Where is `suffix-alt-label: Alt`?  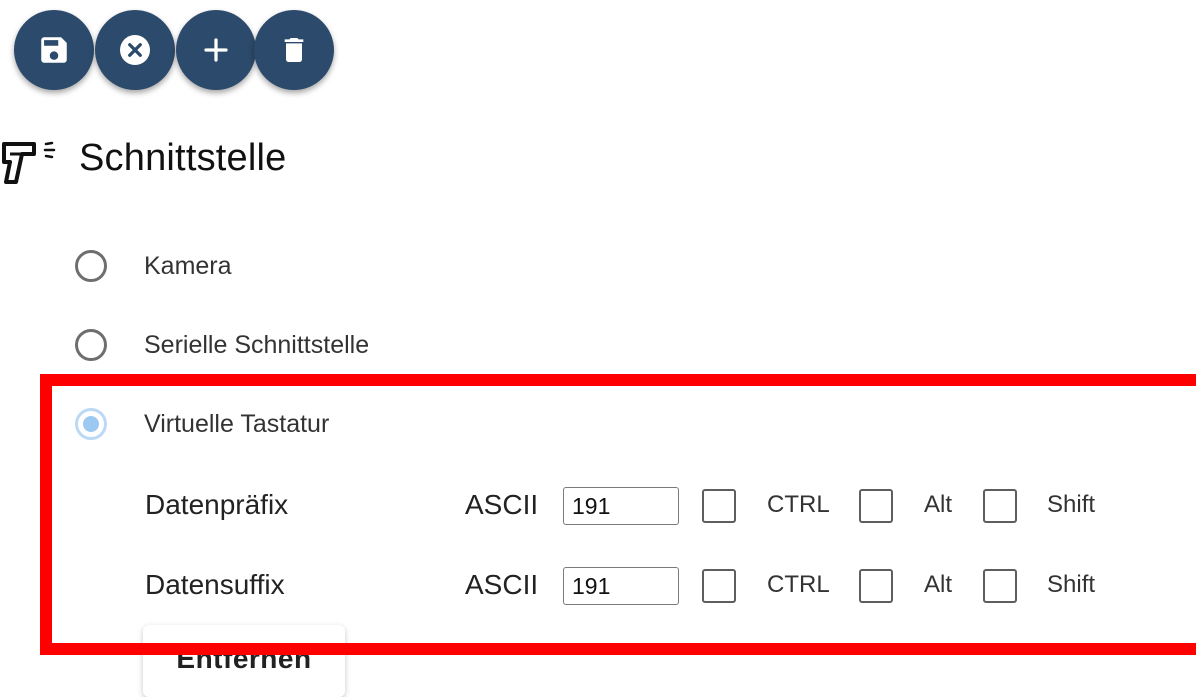
suffix-alt-label: Alt is located at coordinates (938, 584).